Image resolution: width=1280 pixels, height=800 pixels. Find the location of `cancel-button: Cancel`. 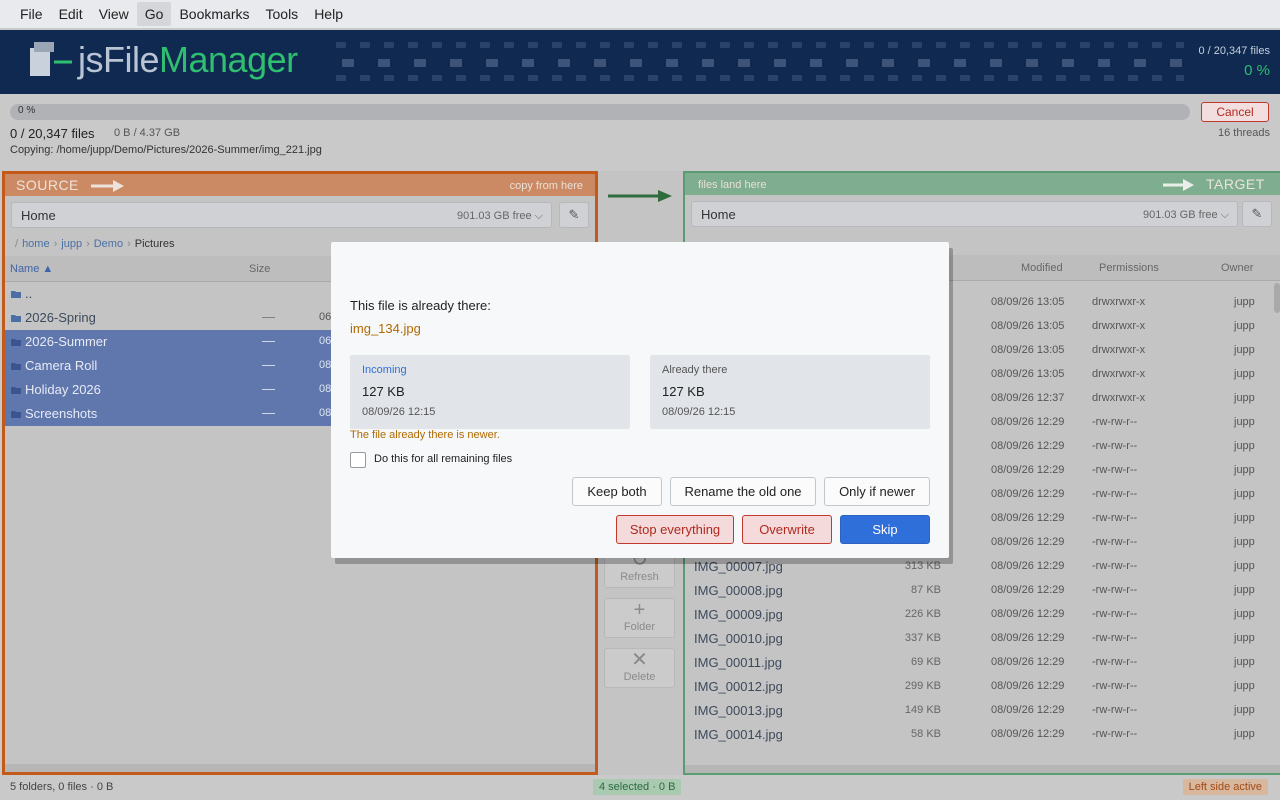

cancel-button: Cancel is located at coordinates (1235, 112).